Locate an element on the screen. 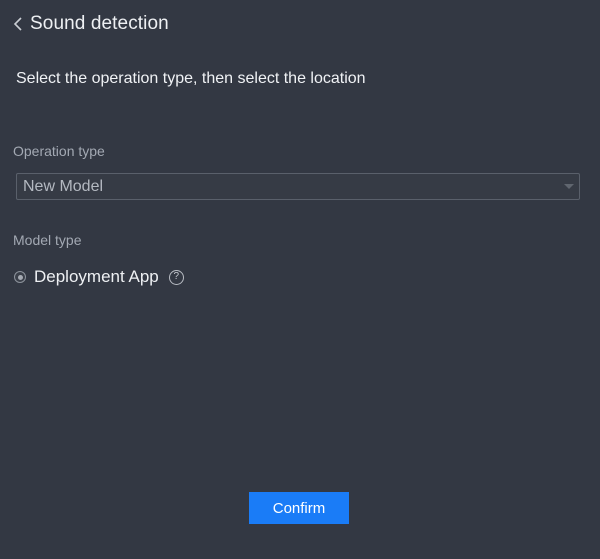  chevron-left-icon is located at coordinates (18, 24).